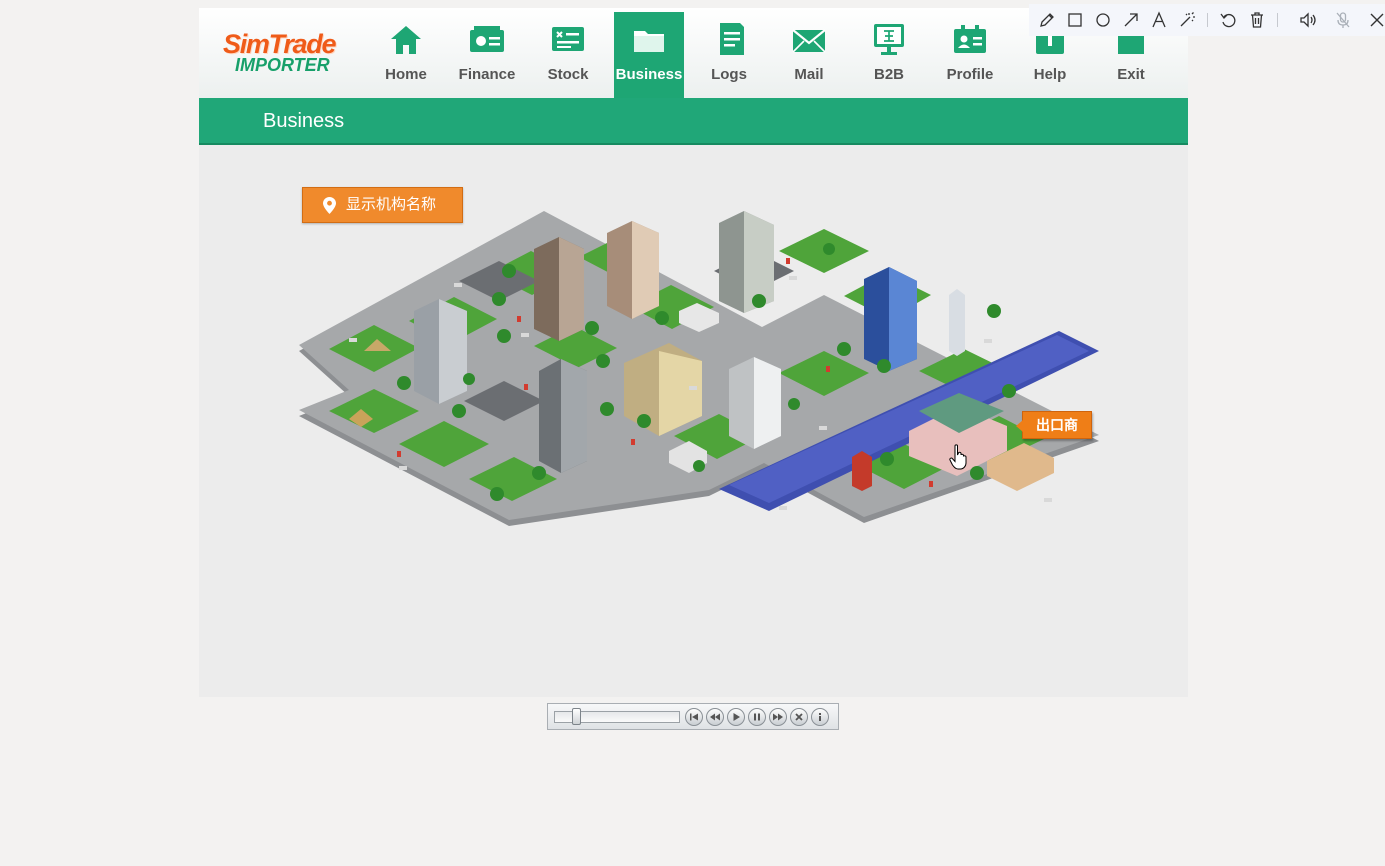  I want to click on text-tool, so click(1159, 20).